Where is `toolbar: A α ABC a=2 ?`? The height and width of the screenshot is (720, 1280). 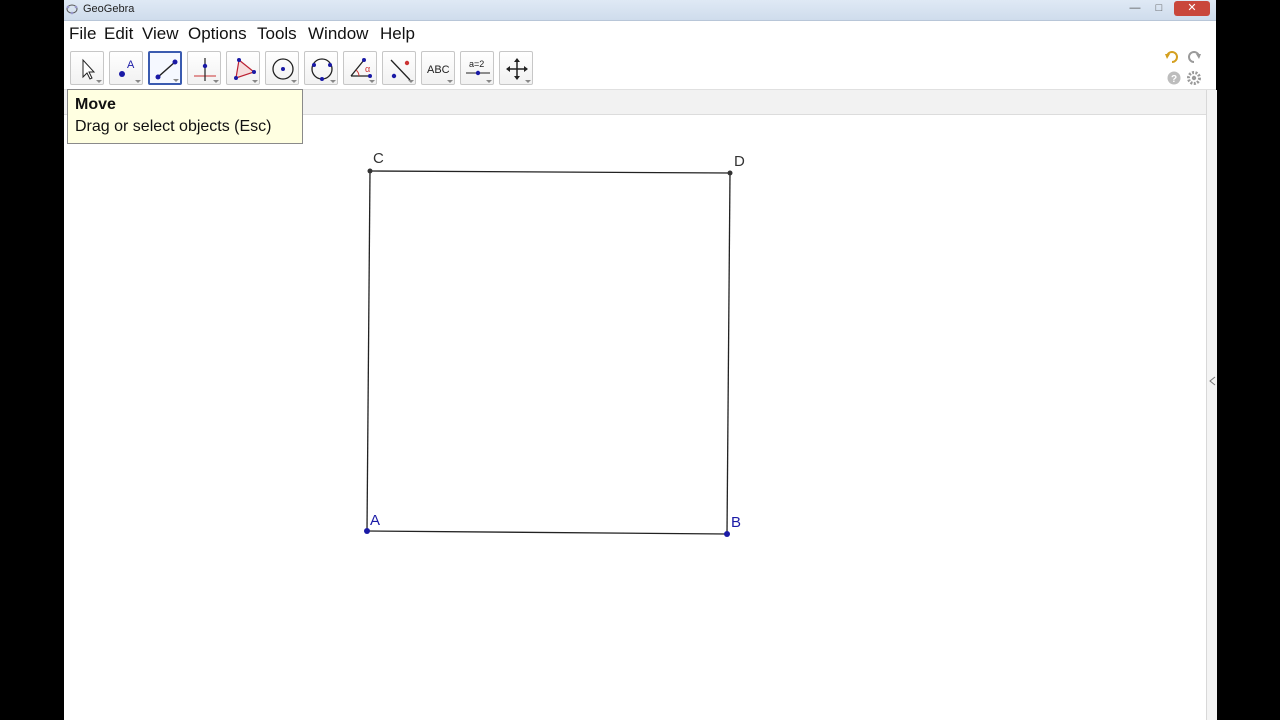 toolbar: A α ABC a=2 ? is located at coordinates (640, 67).